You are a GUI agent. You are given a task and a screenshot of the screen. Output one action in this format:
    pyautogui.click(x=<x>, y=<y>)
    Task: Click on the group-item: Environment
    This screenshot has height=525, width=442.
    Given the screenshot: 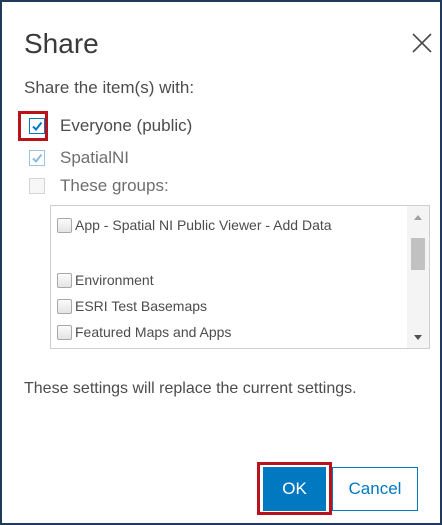 What is the action you would take?
    pyautogui.click(x=105, y=281)
    